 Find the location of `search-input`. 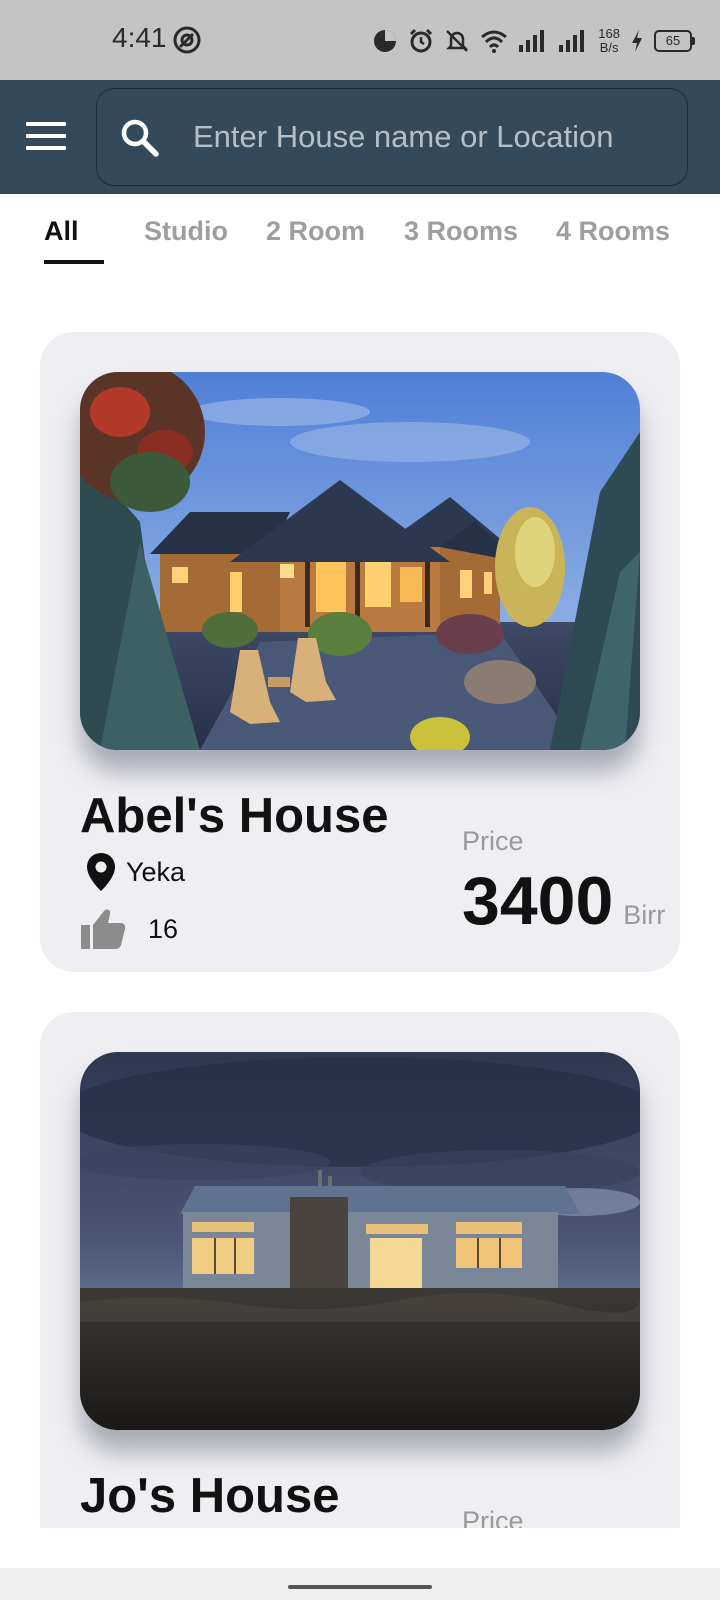

search-input is located at coordinates (433, 137).